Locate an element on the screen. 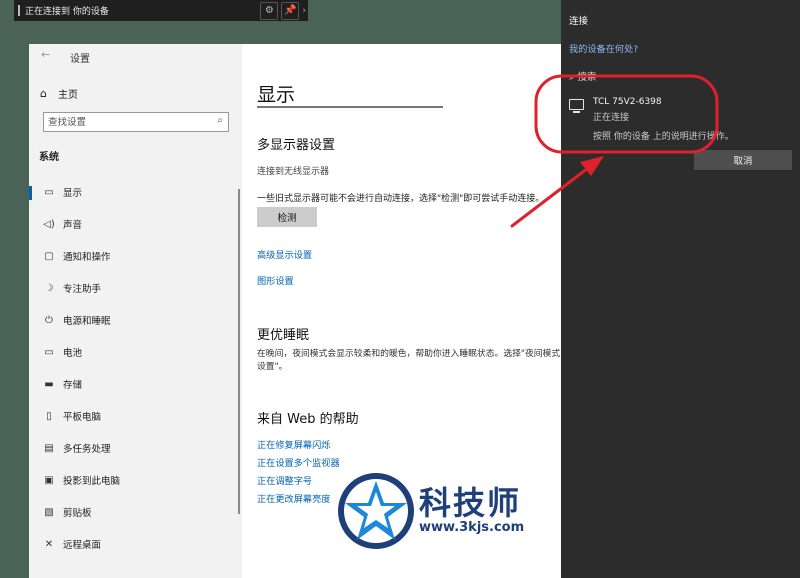 The width and height of the screenshot is (800, 578). sleep-description: 在晚间，夜间模式会显示较柔和的暖色，帮助你进入睡眠状态。选择"夜间模式设置"。 is located at coordinates (409, 360).